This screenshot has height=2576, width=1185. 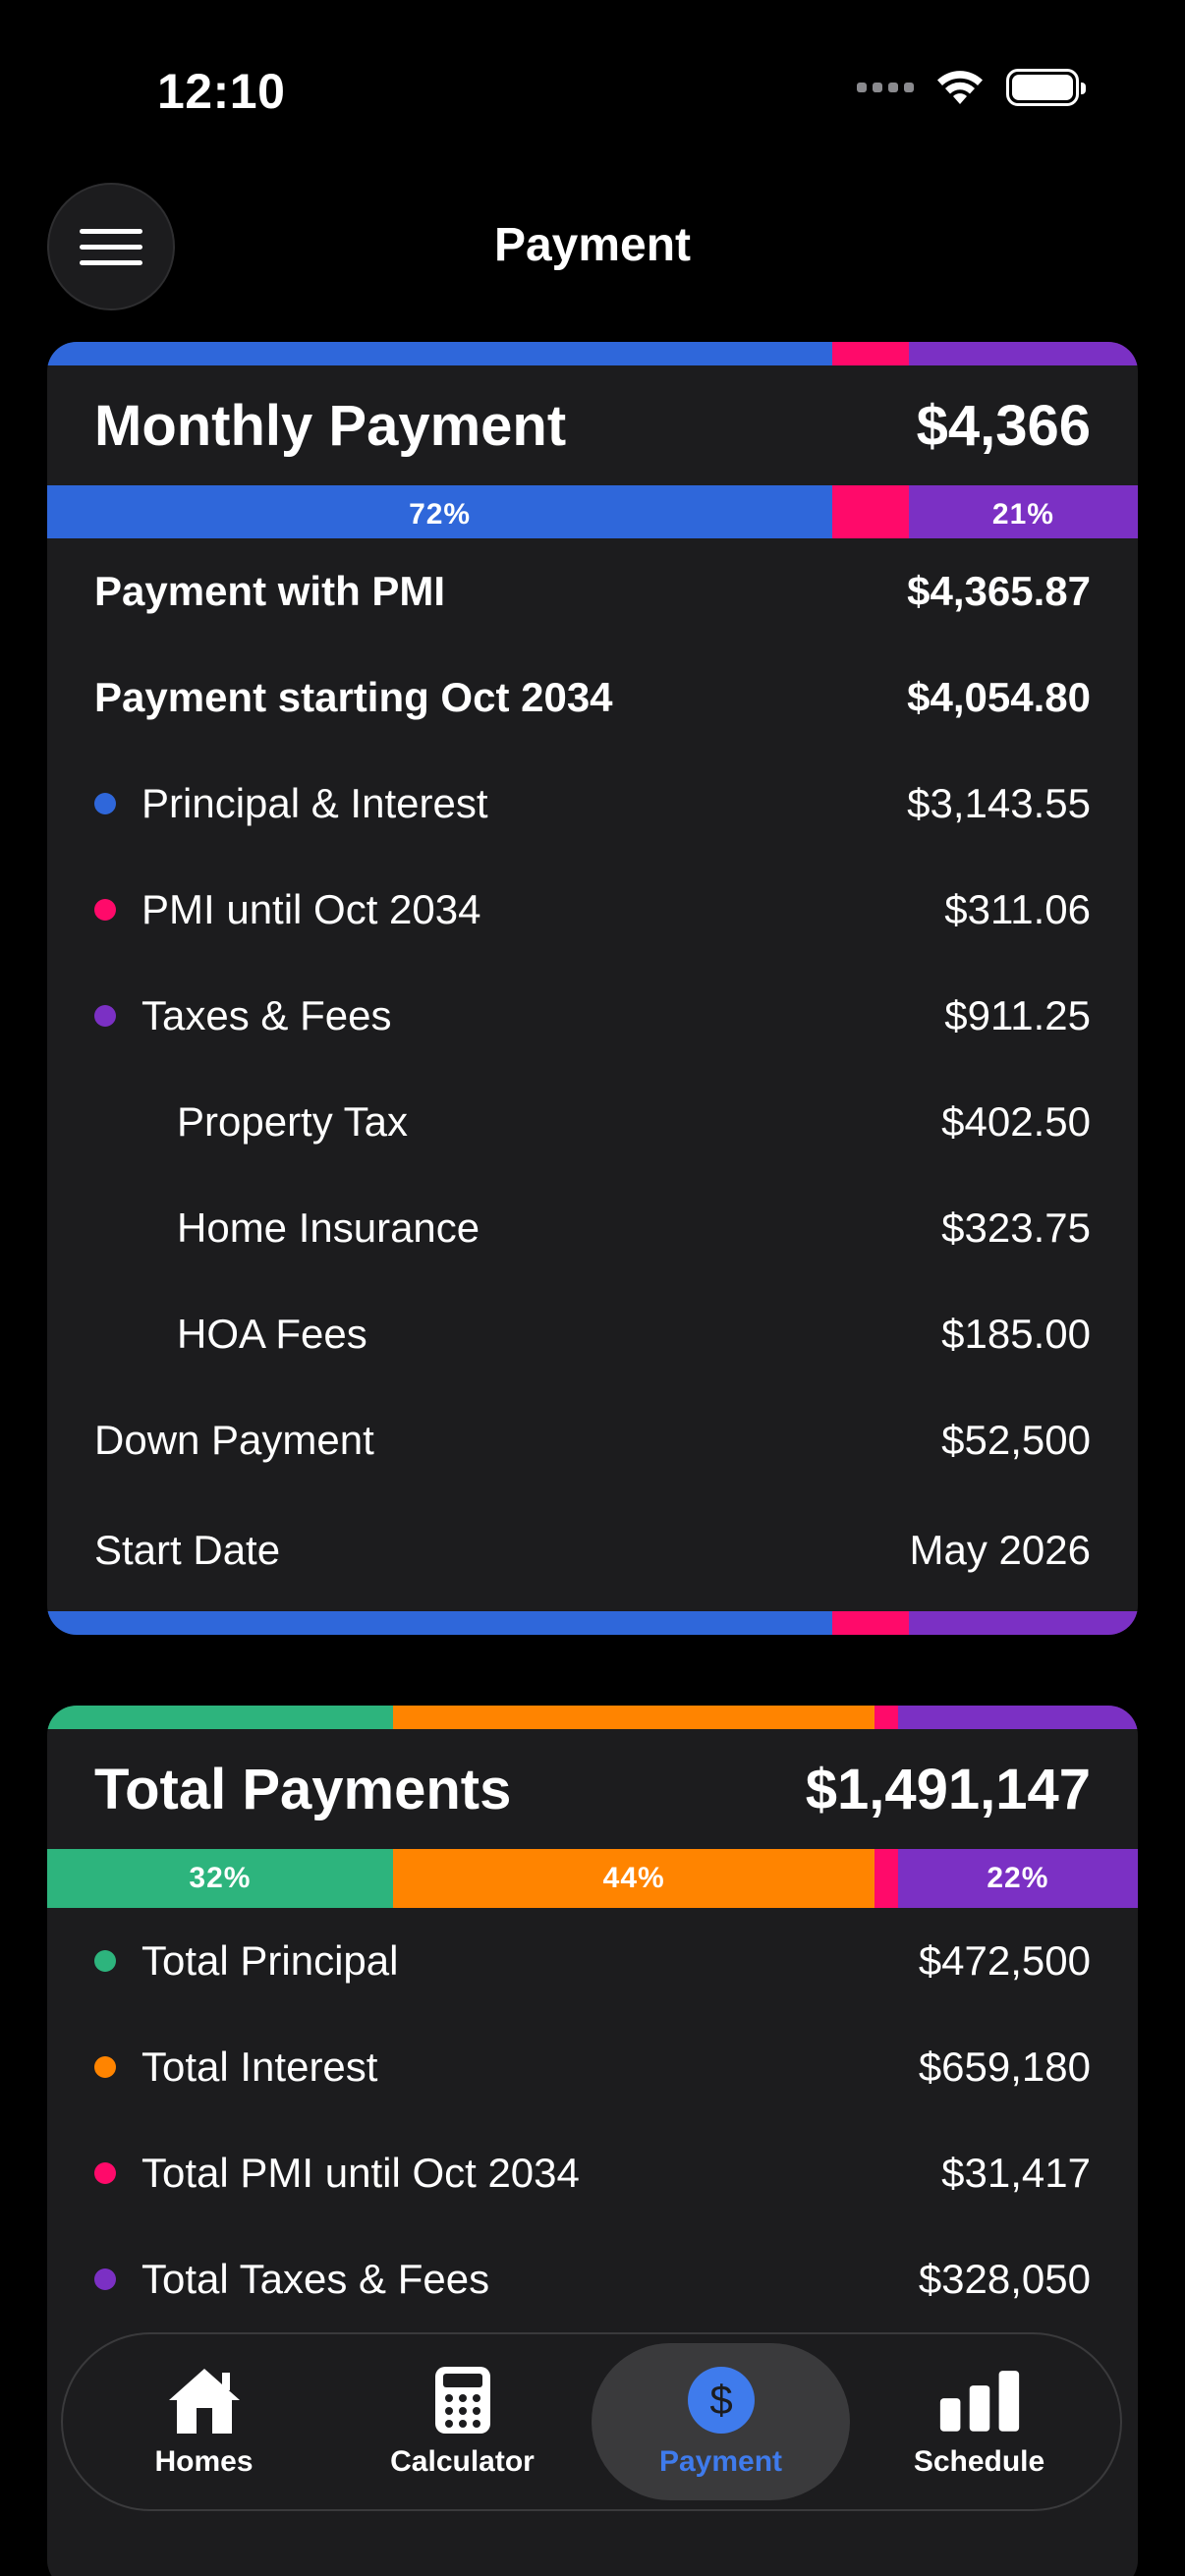 I want to click on bar-chart-icon, so click(x=980, y=2400).